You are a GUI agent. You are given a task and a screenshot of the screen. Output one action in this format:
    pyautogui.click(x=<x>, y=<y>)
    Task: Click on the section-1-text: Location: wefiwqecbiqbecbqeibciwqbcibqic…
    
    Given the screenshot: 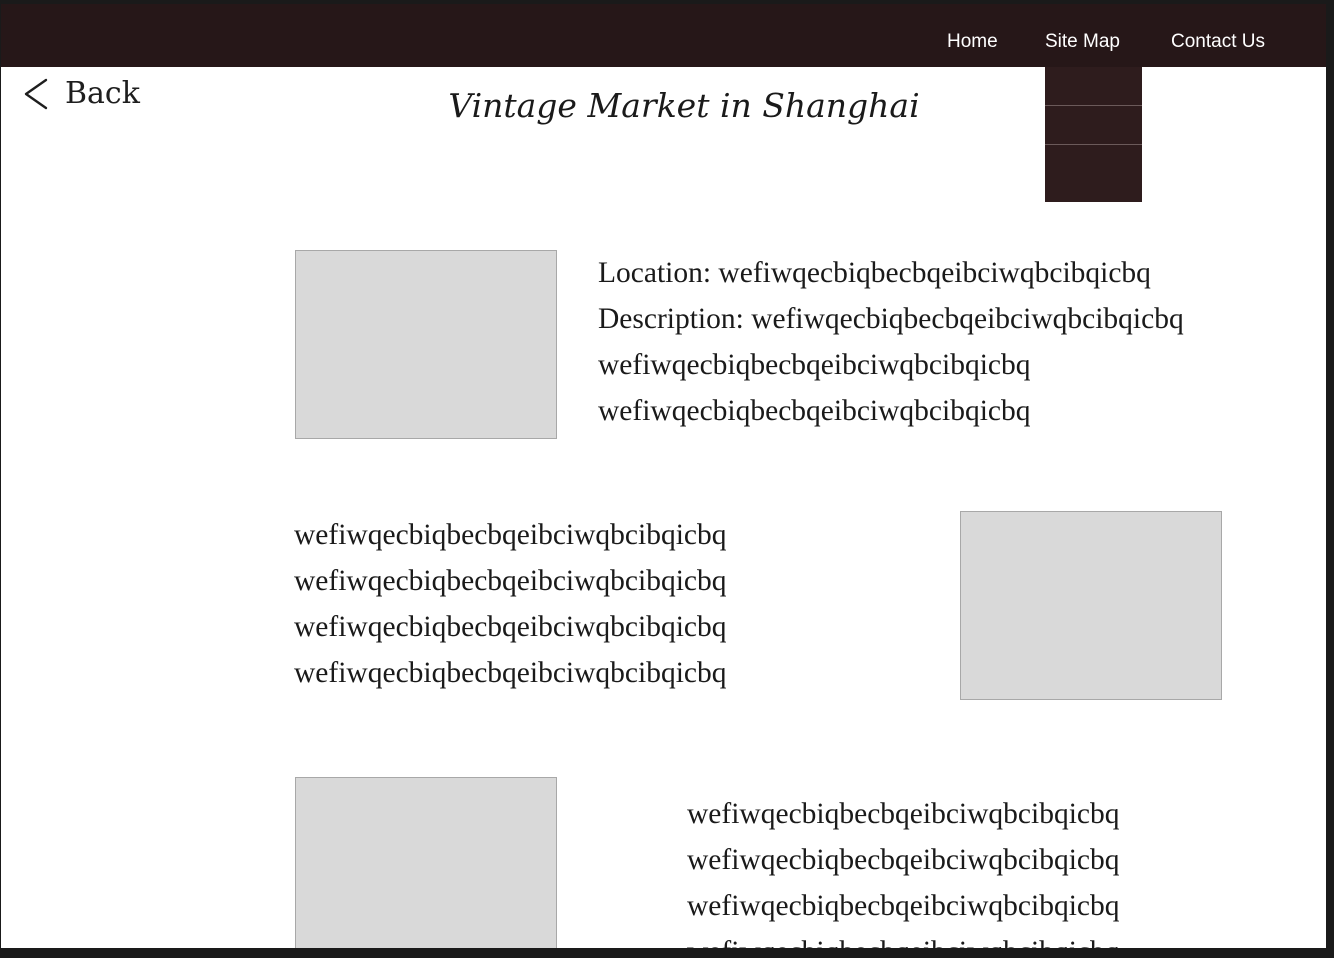 What is the action you would take?
    pyautogui.click(x=891, y=342)
    